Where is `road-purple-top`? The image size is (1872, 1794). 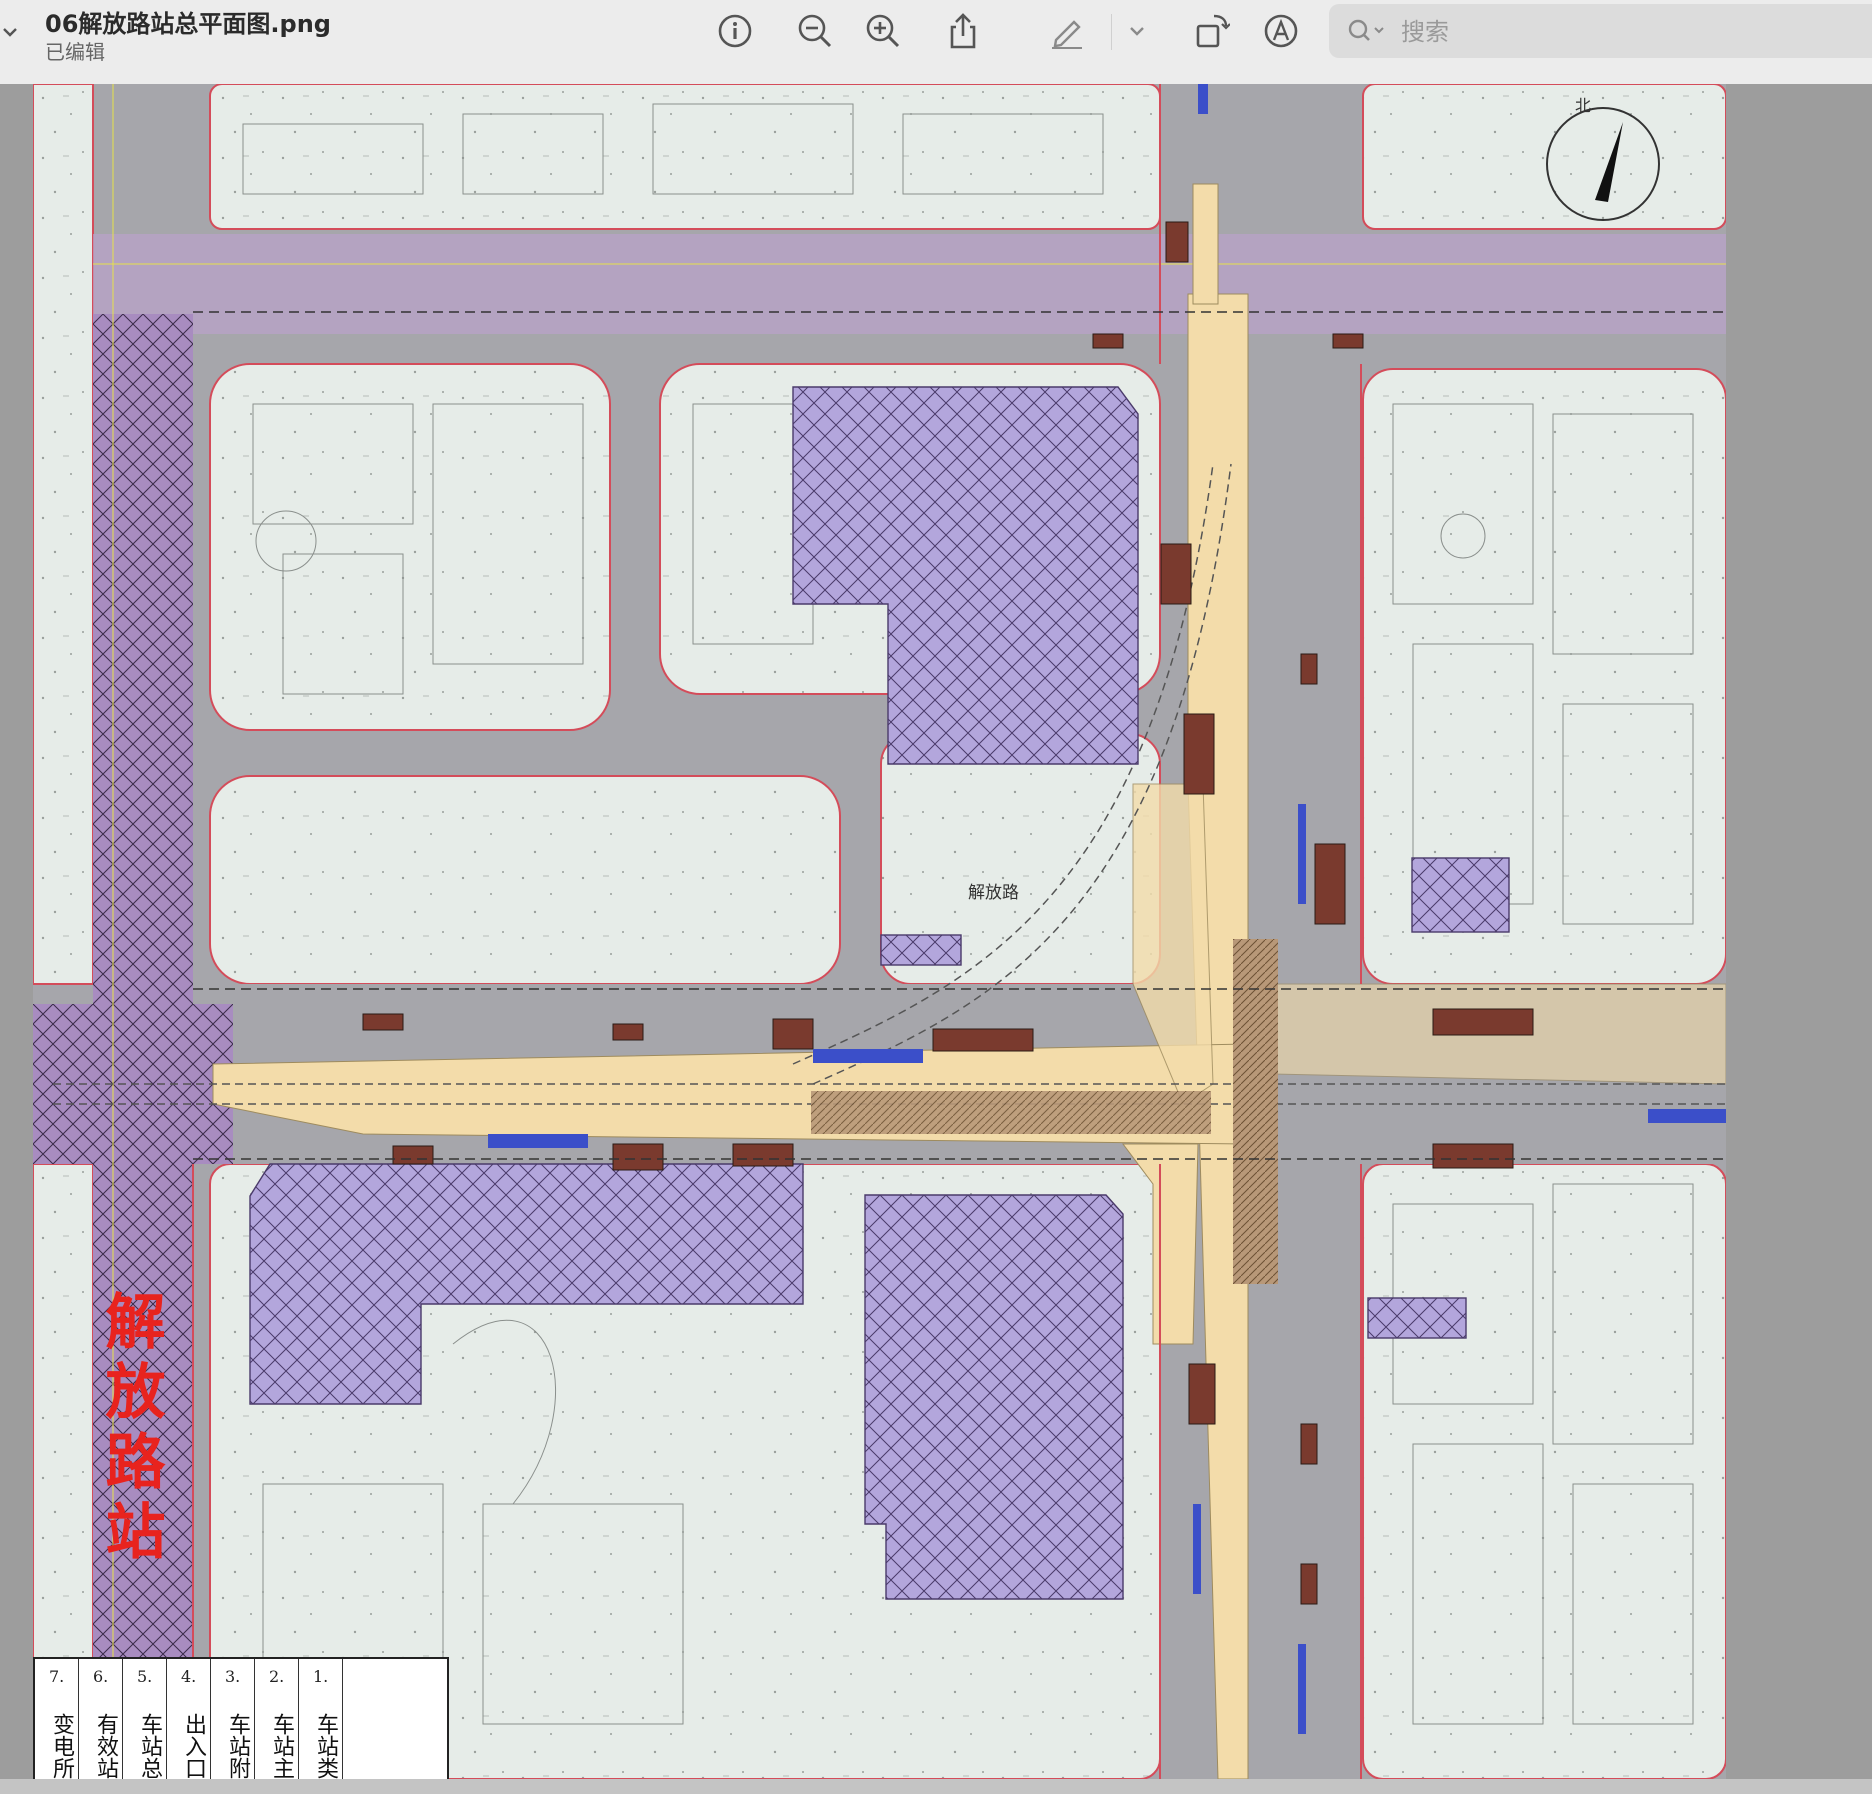
road-purple-top is located at coordinates (909, 284).